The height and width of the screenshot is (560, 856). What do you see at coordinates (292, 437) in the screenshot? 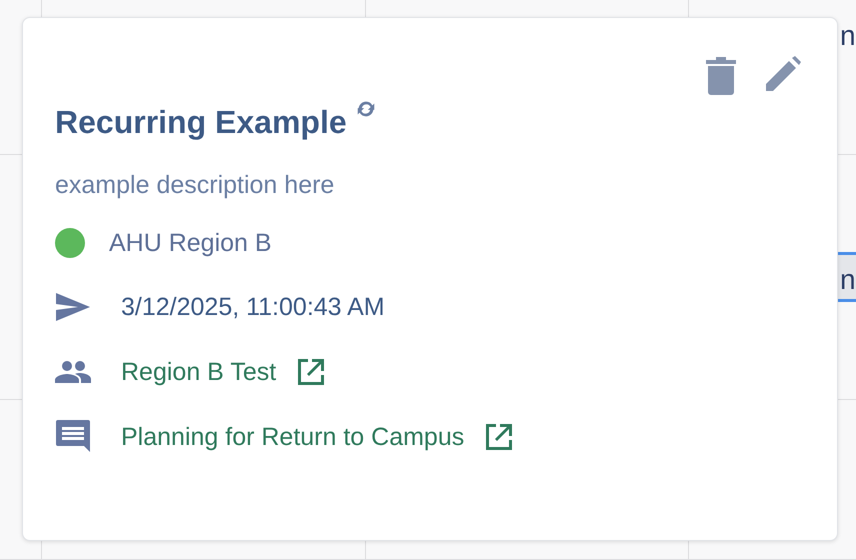
I see `detail-link: Planning for Return to Campus` at bounding box center [292, 437].